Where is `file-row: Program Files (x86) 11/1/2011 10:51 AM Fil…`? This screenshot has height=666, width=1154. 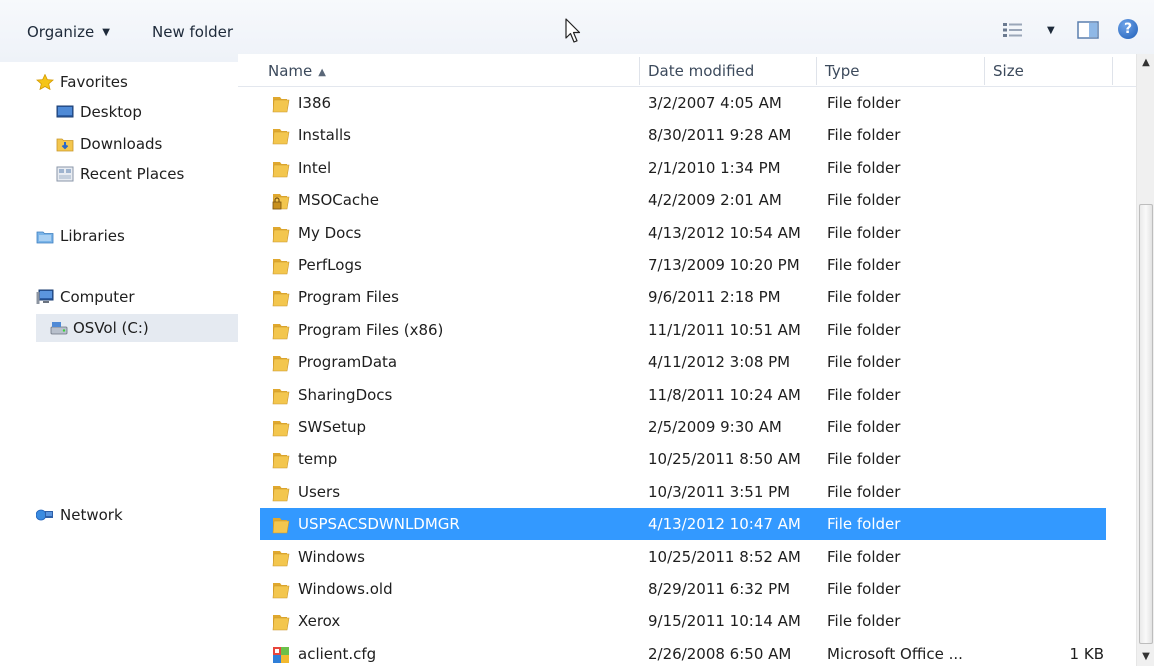
file-row: Program Files (x86) 11/1/2011 10:51 AM Fil… is located at coordinates (683, 330).